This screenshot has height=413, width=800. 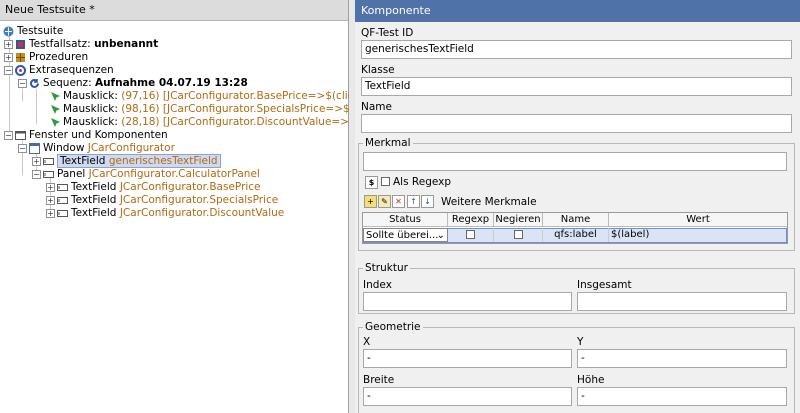 I want to click on tree-node-panel: − Panel JCarConfigurator.CalculatorPanel, so click(x=146, y=174).